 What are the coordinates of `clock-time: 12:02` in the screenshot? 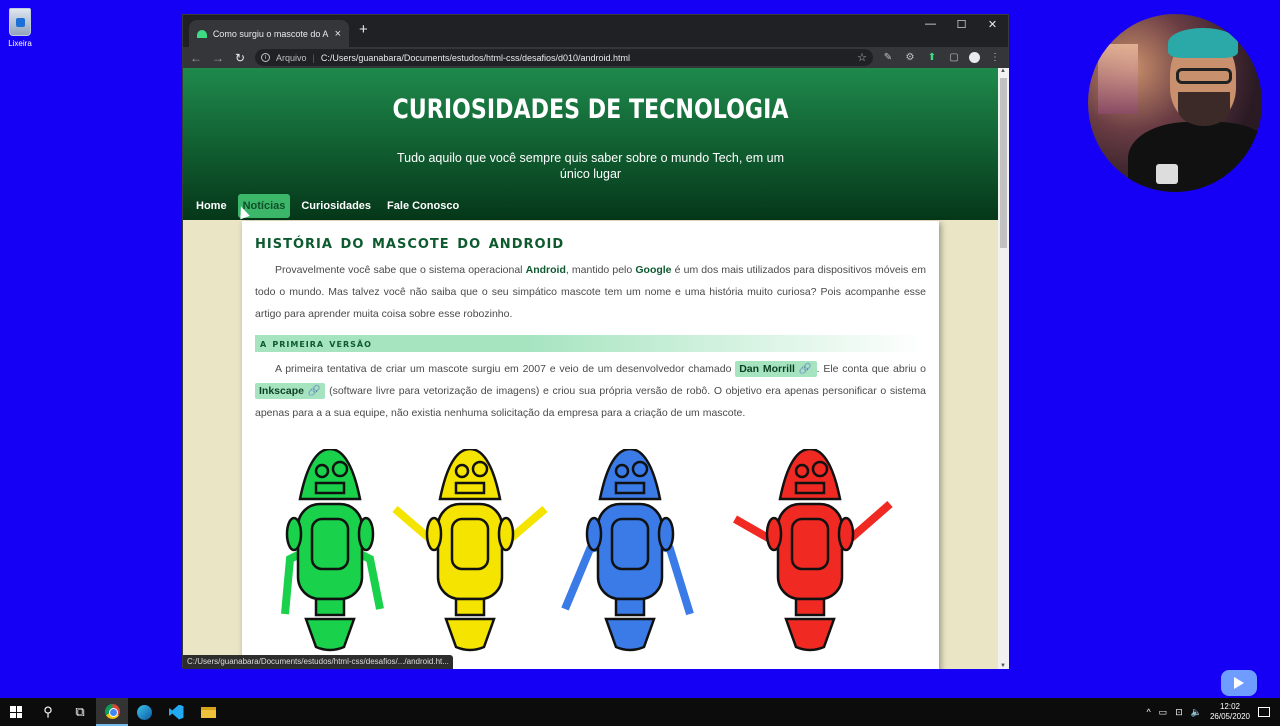 It's located at (1229, 706).